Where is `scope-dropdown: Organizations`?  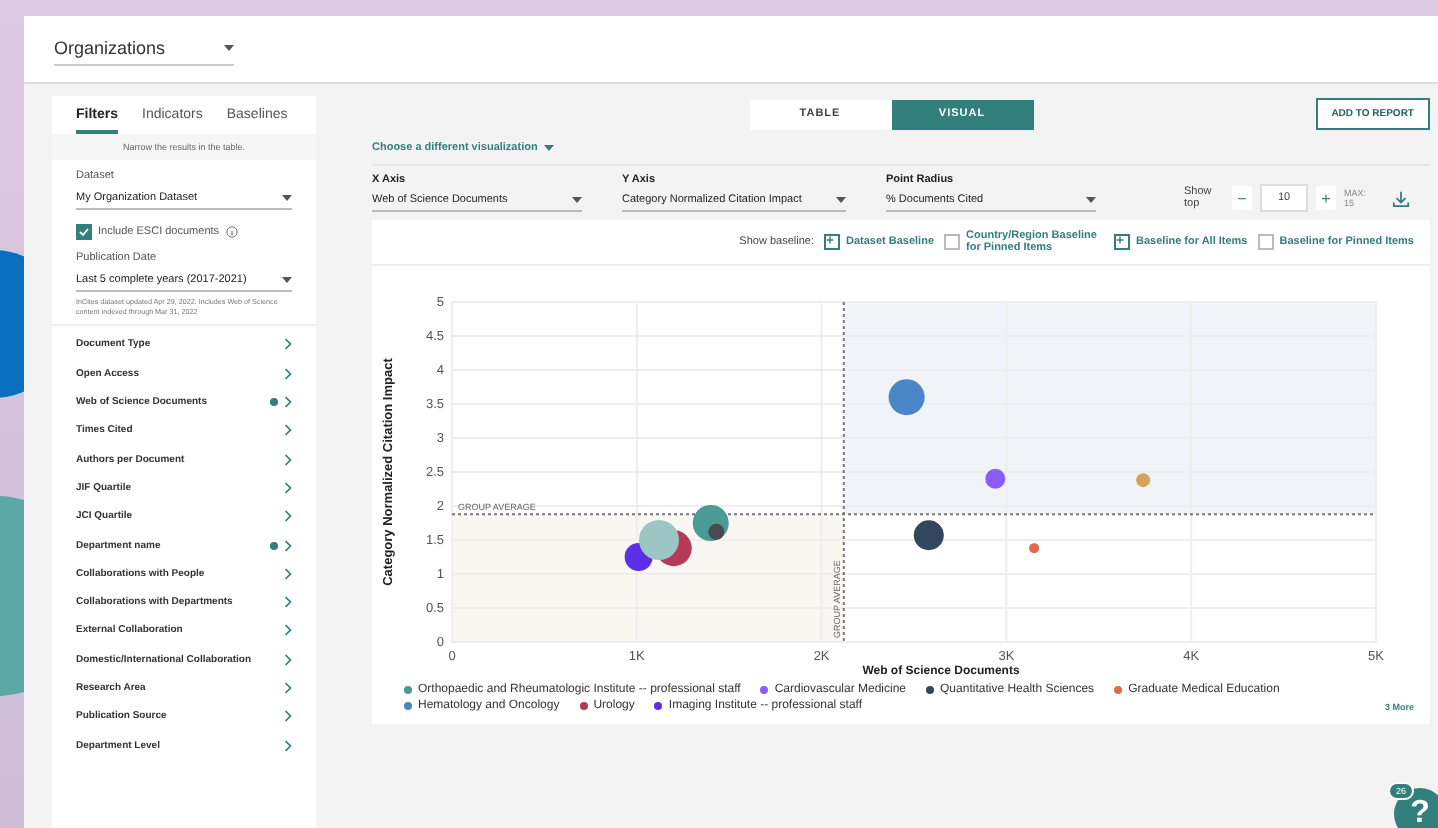
scope-dropdown: Organizations is located at coordinates (144, 49).